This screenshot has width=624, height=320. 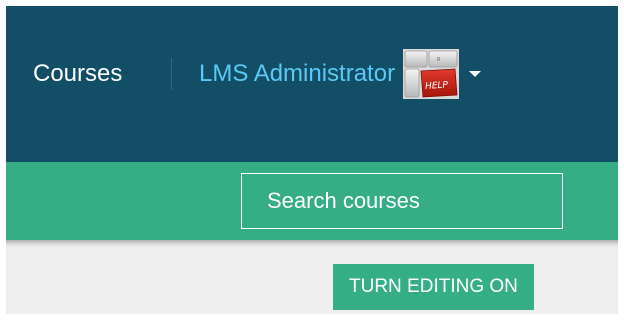 What do you see at coordinates (77, 74) in the screenshot?
I see `nav-courses-link: Courses` at bounding box center [77, 74].